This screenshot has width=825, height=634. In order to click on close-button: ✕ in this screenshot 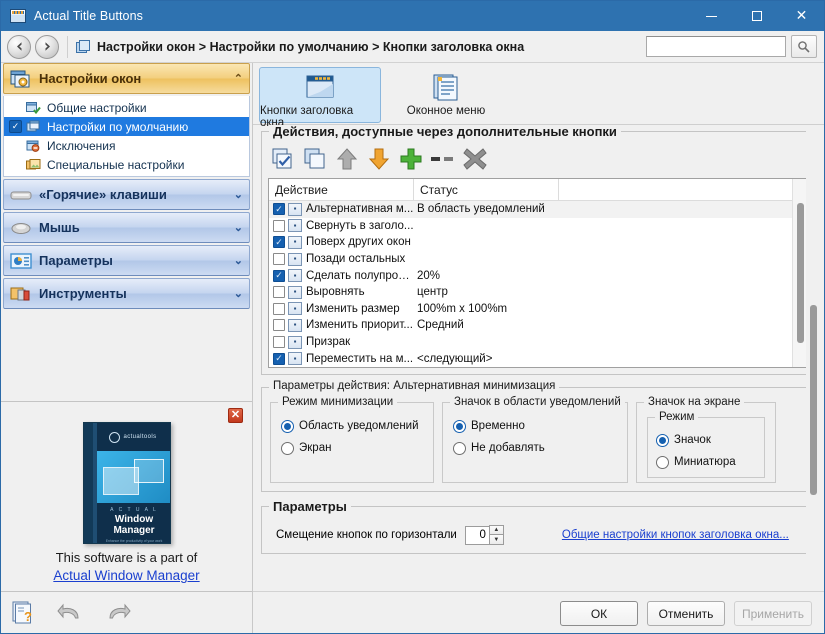, I will do `click(801, 16)`.